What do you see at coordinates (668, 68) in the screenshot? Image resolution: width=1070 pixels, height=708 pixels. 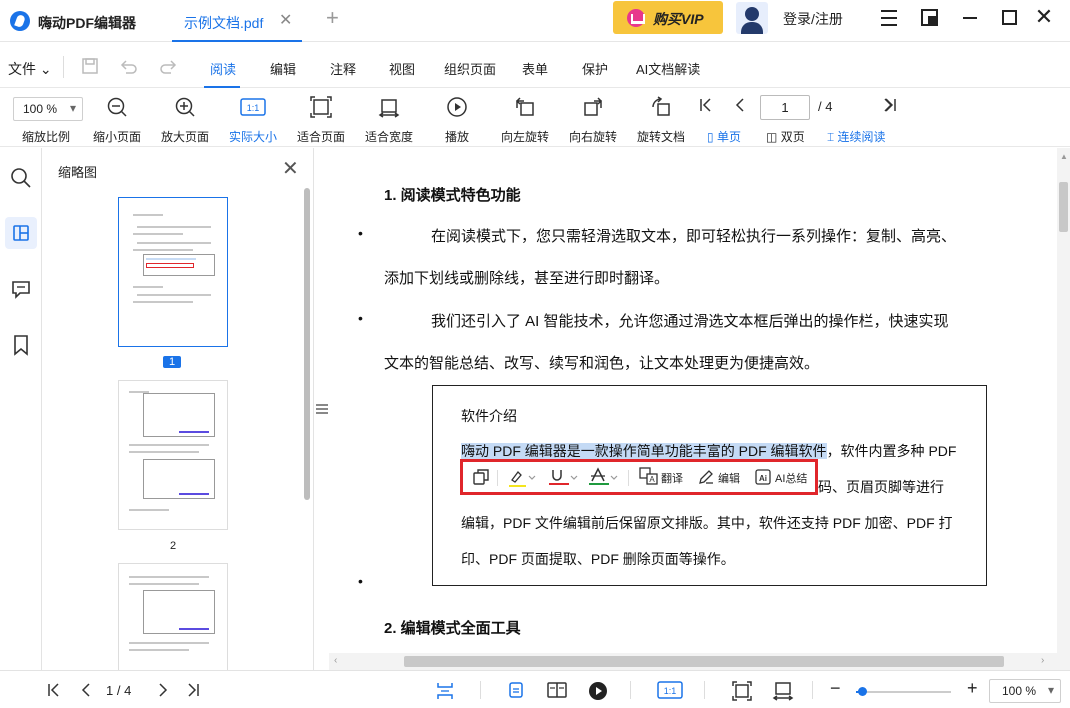 I see `menu-ai-doc: AI文档解读` at bounding box center [668, 68].